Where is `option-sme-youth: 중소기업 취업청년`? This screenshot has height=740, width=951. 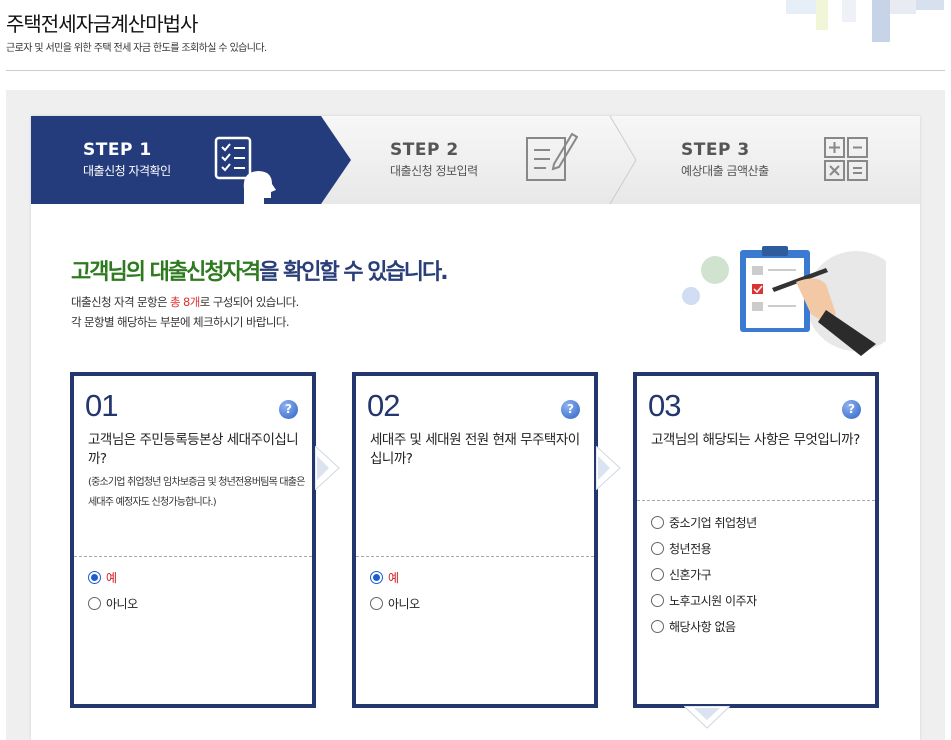
option-sme-youth: 중소기업 취업청년 is located at coordinates (704, 522).